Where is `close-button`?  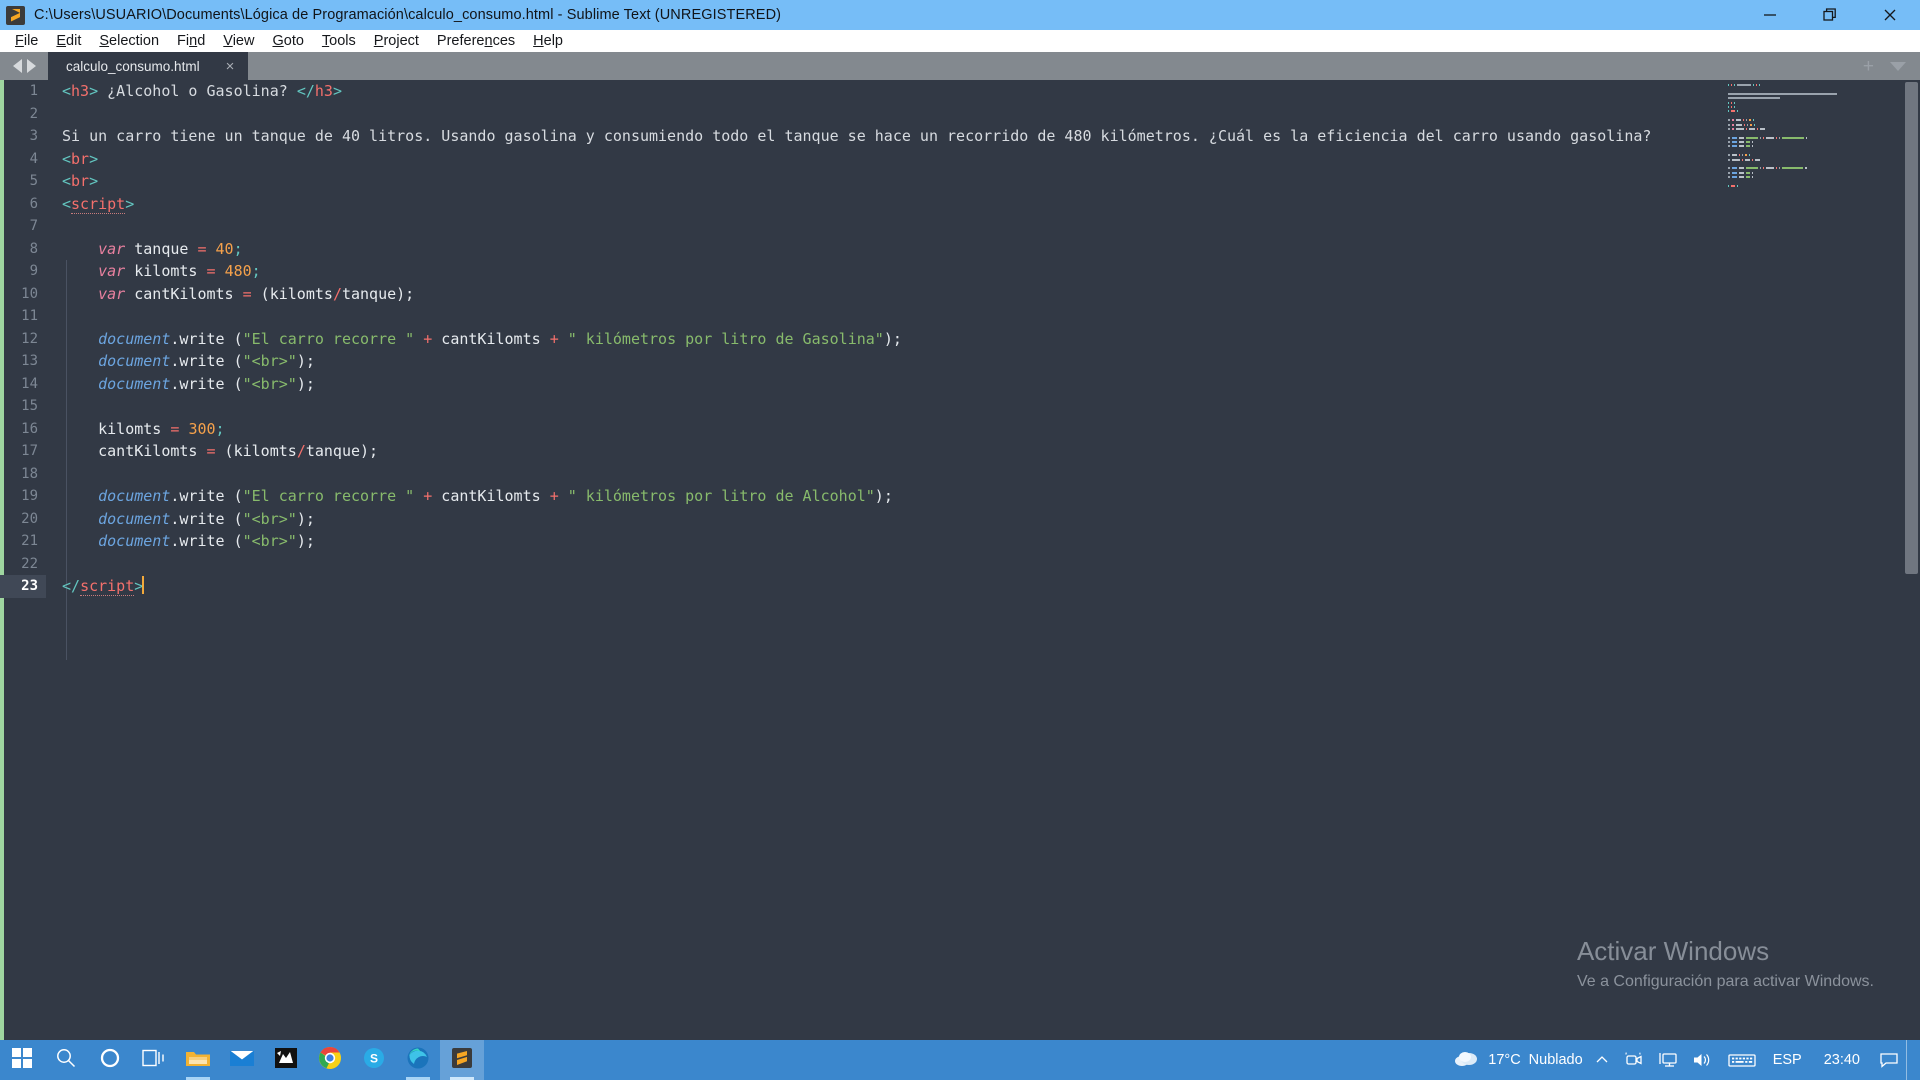
close-button is located at coordinates (1890, 15).